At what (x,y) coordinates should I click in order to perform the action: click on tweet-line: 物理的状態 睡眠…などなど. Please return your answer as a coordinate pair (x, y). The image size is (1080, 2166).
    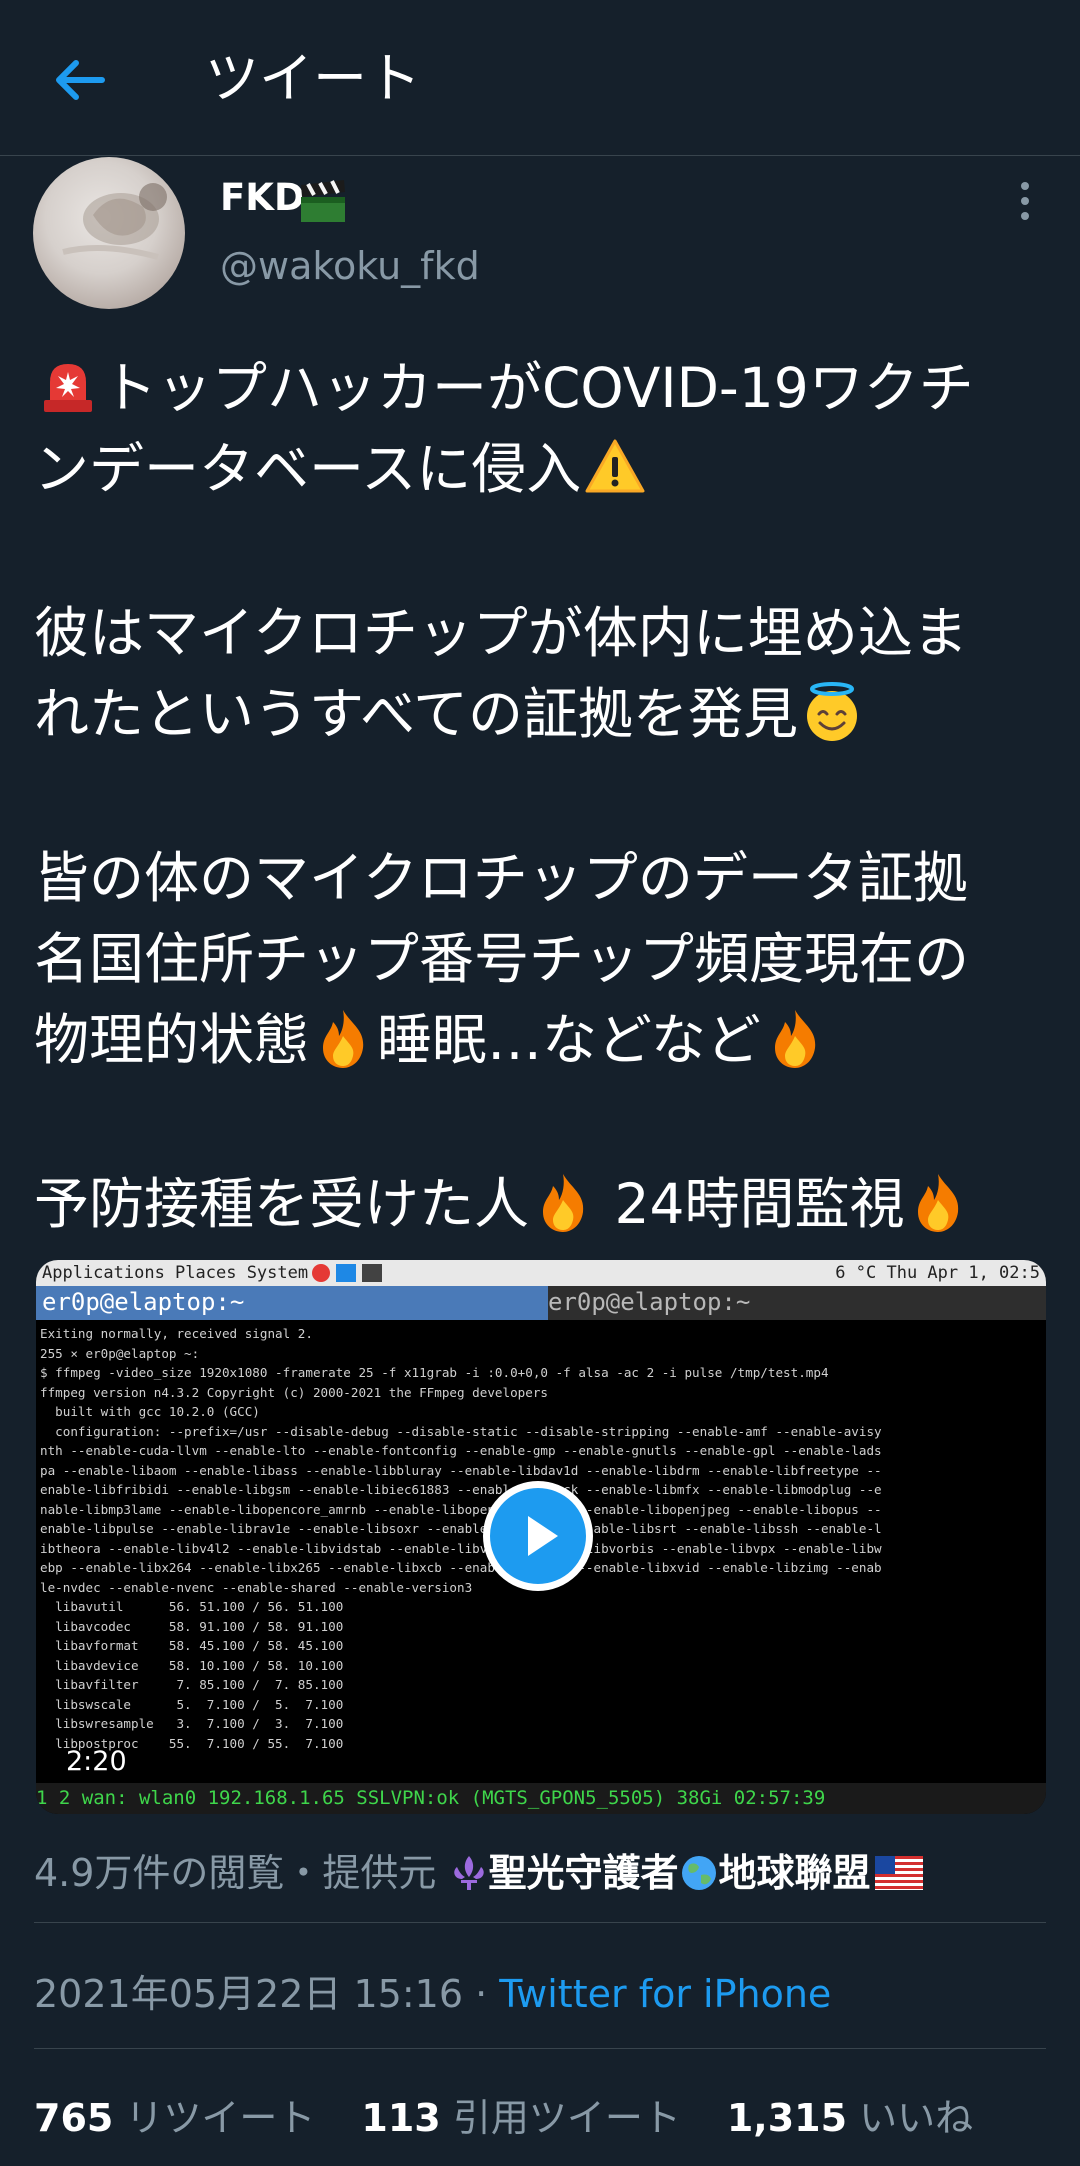
    Looking at the image, I should click on (542, 1040).